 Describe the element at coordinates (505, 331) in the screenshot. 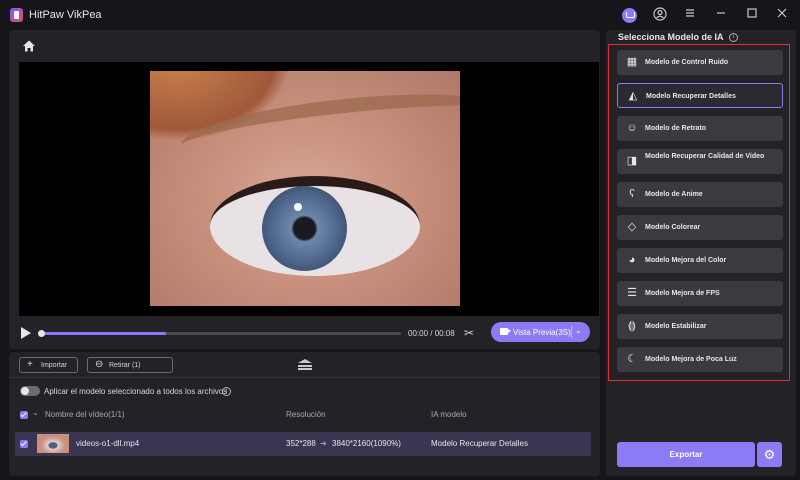

I see `video-camera-icon` at that location.